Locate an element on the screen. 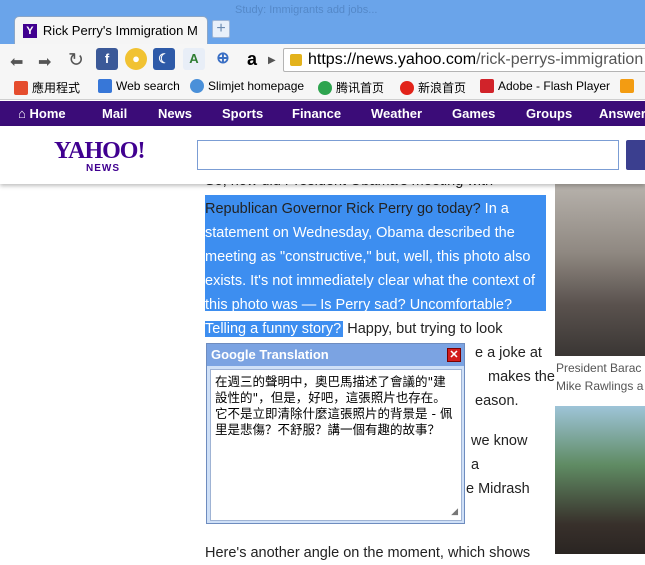 The width and height of the screenshot is (645, 565). browser-tab: Y Rick Perry's Immigration M is located at coordinates (111, 30).